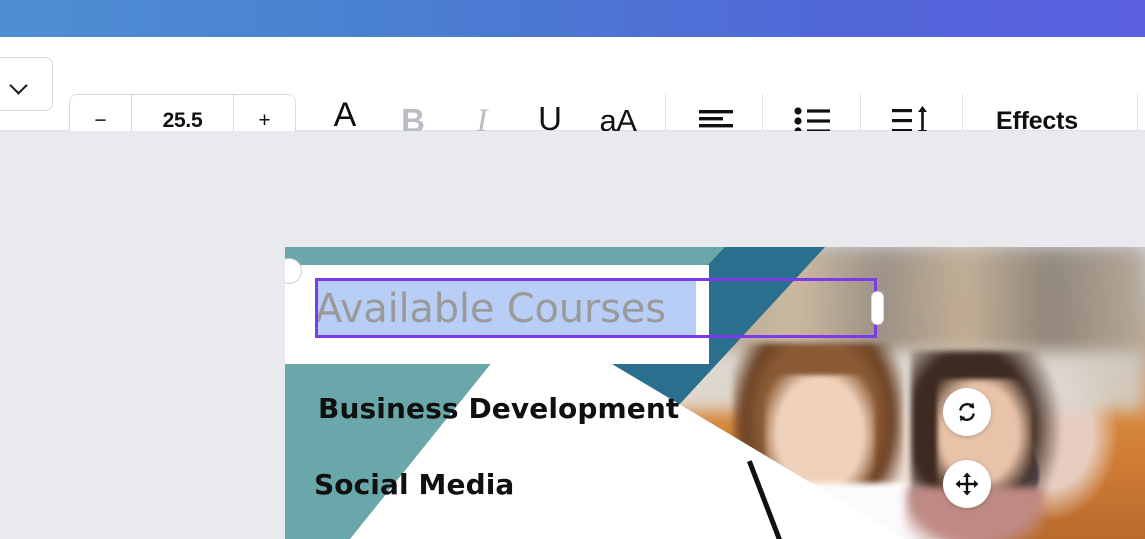 The width and height of the screenshot is (1145, 539). Describe the element at coordinates (26, 84) in the screenshot. I see `collapse-toolbar-button: chevron-down` at that location.